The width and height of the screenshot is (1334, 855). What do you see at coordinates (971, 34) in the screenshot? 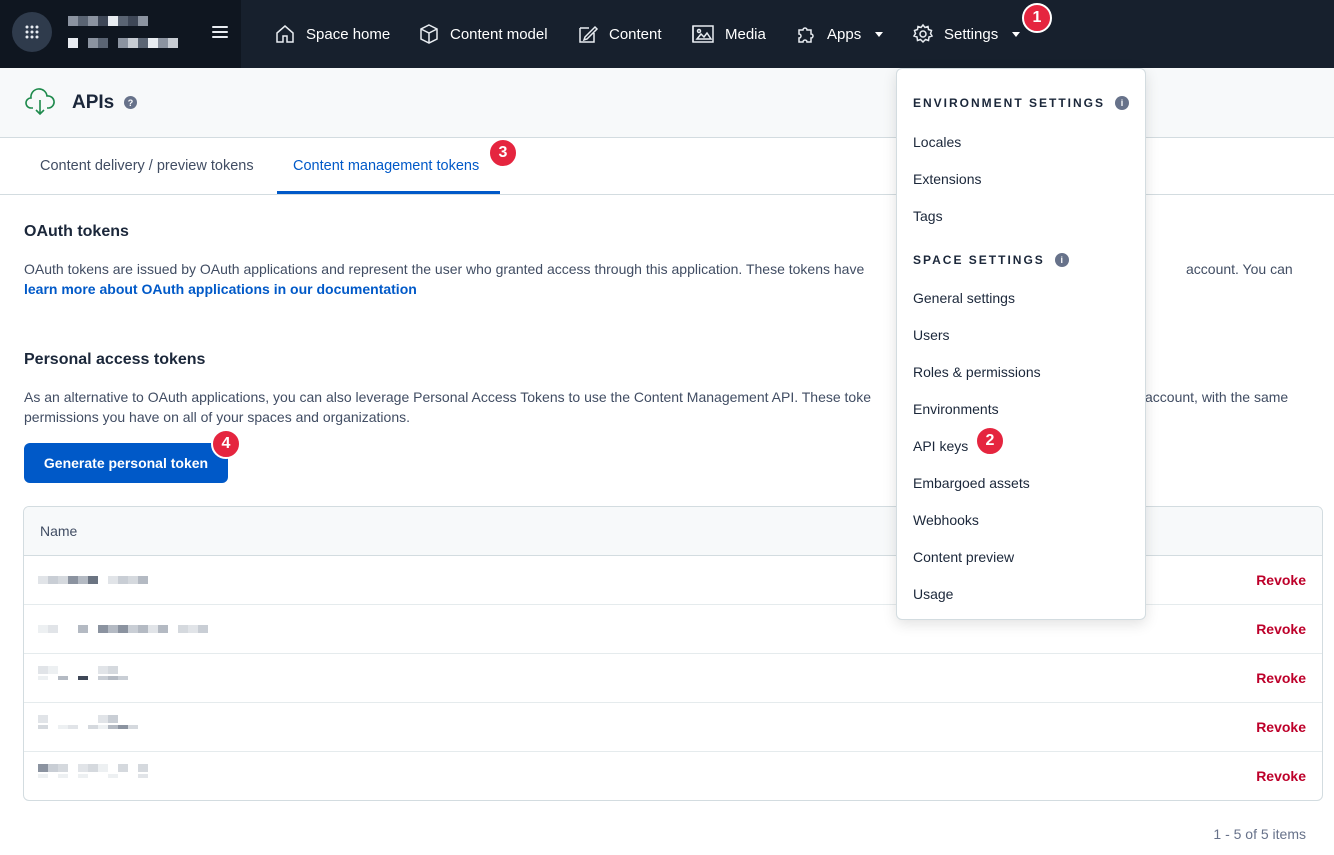
I see `nav-label: Settings` at bounding box center [971, 34].